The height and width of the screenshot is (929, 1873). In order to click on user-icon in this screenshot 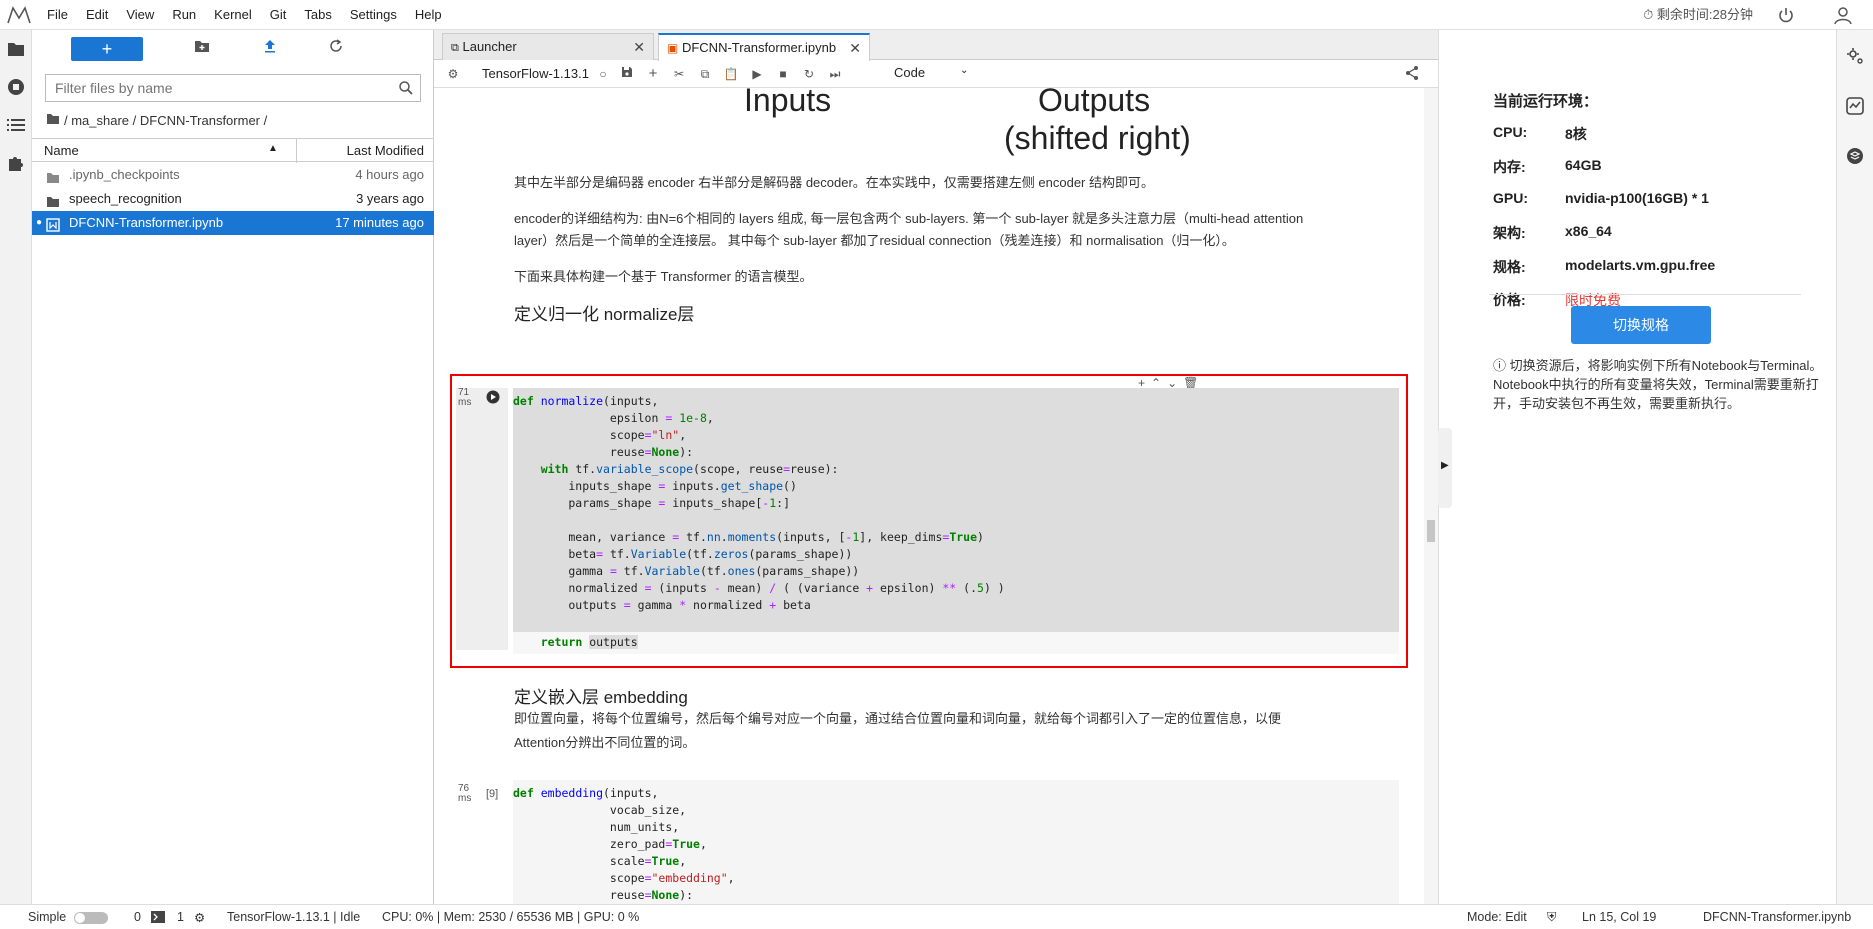, I will do `click(1843, 15)`.